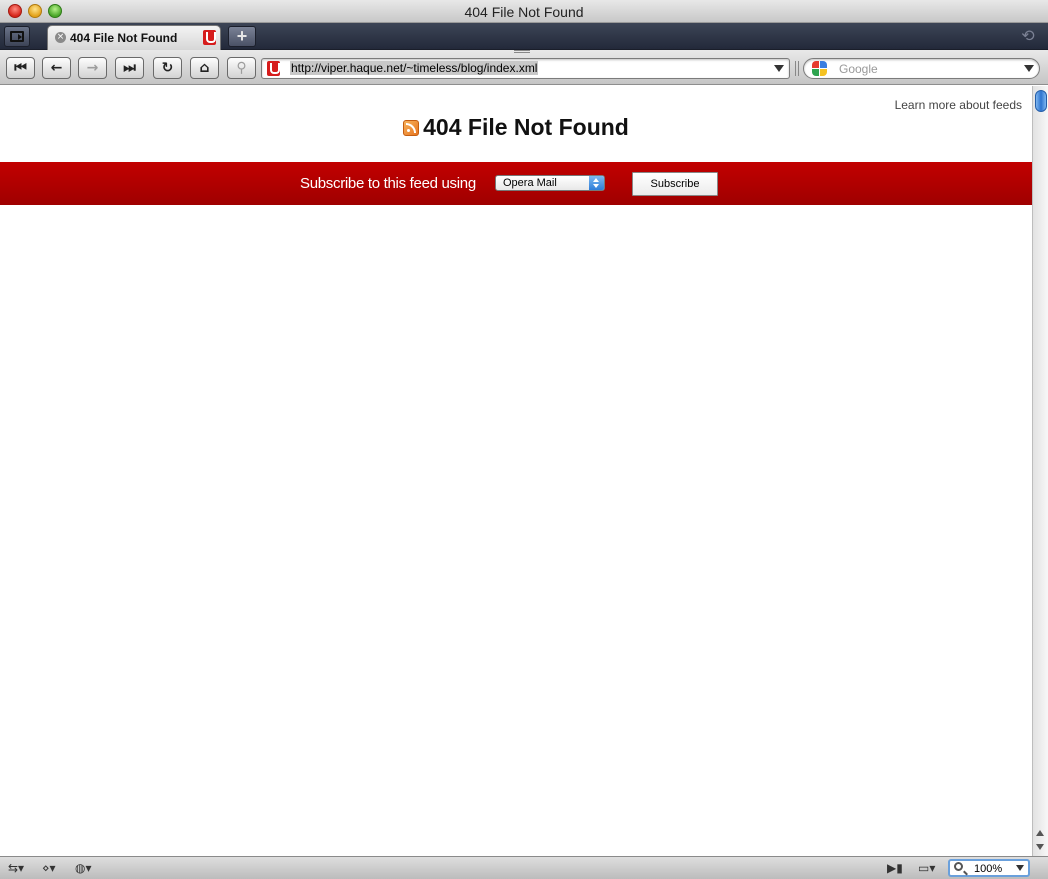 This screenshot has height=879, width=1048. What do you see at coordinates (524, 867) in the screenshot?
I see `status-bar: ⇆▾ ⋄▾ ◍▾ ▶▮ ▭▾ 100%` at bounding box center [524, 867].